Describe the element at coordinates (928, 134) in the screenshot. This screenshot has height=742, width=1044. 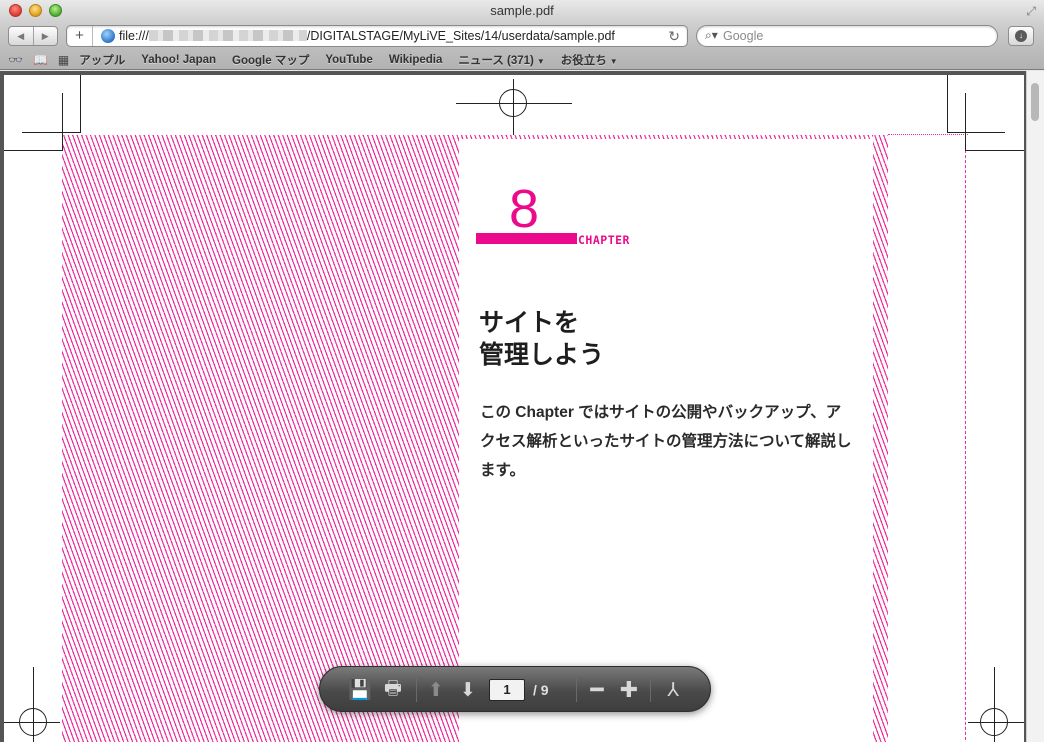
I see `bleed-guide-line` at that location.